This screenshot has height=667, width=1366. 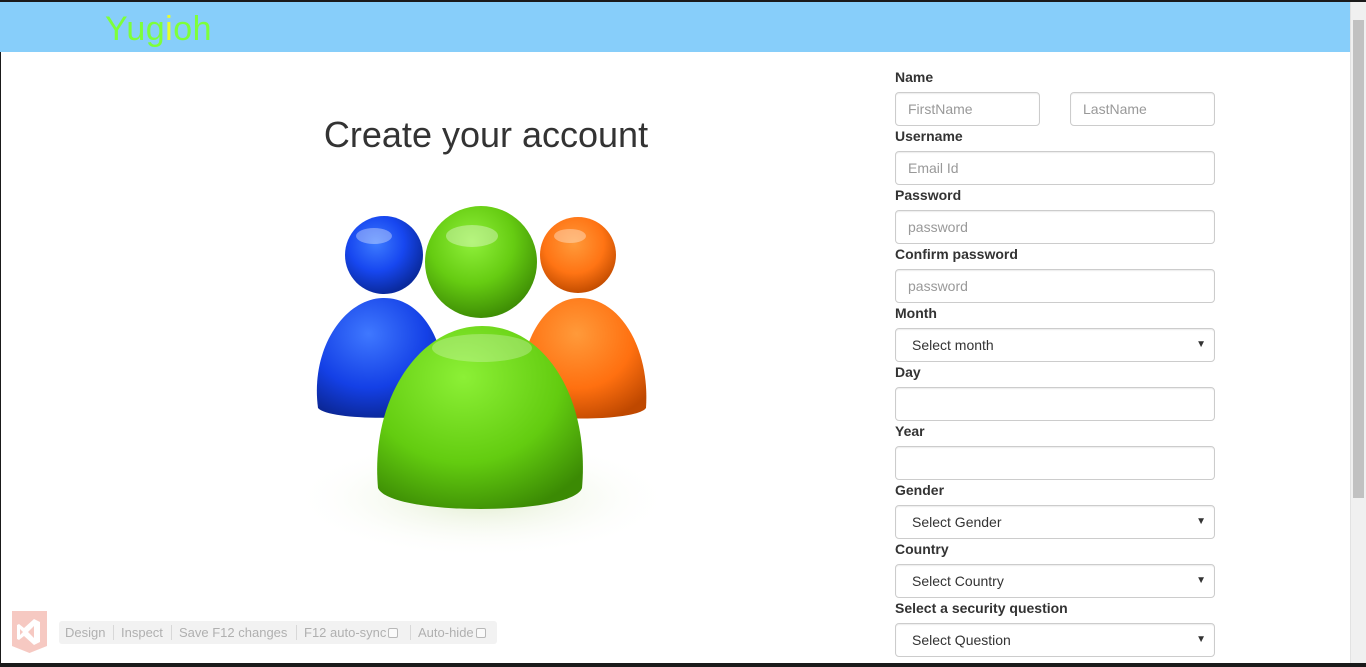 I want to click on first-name-input: FirstName, so click(x=967, y=109).